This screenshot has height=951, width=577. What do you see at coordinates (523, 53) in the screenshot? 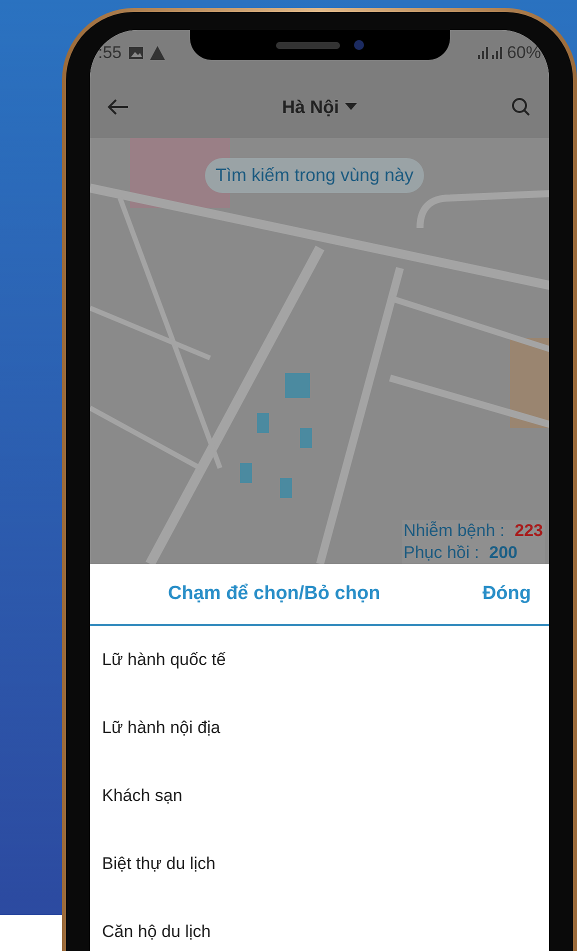
I see `battery-percent: 60%` at bounding box center [523, 53].